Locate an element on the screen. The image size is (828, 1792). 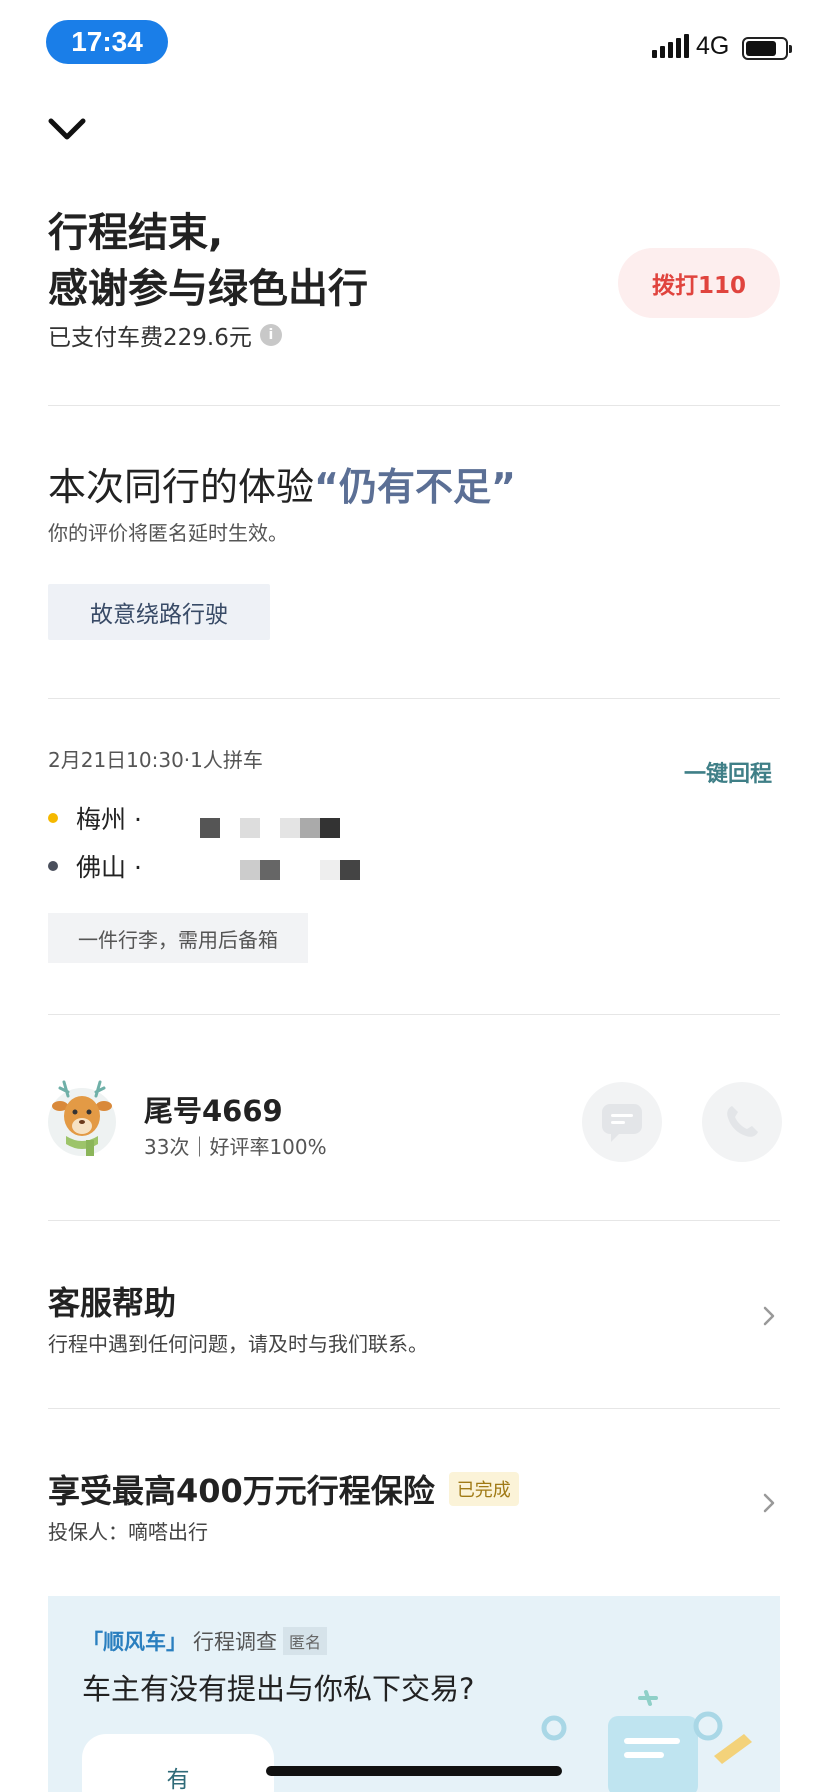
driver-stats: 33次｜好评率100% is located at coordinates (235, 1147).